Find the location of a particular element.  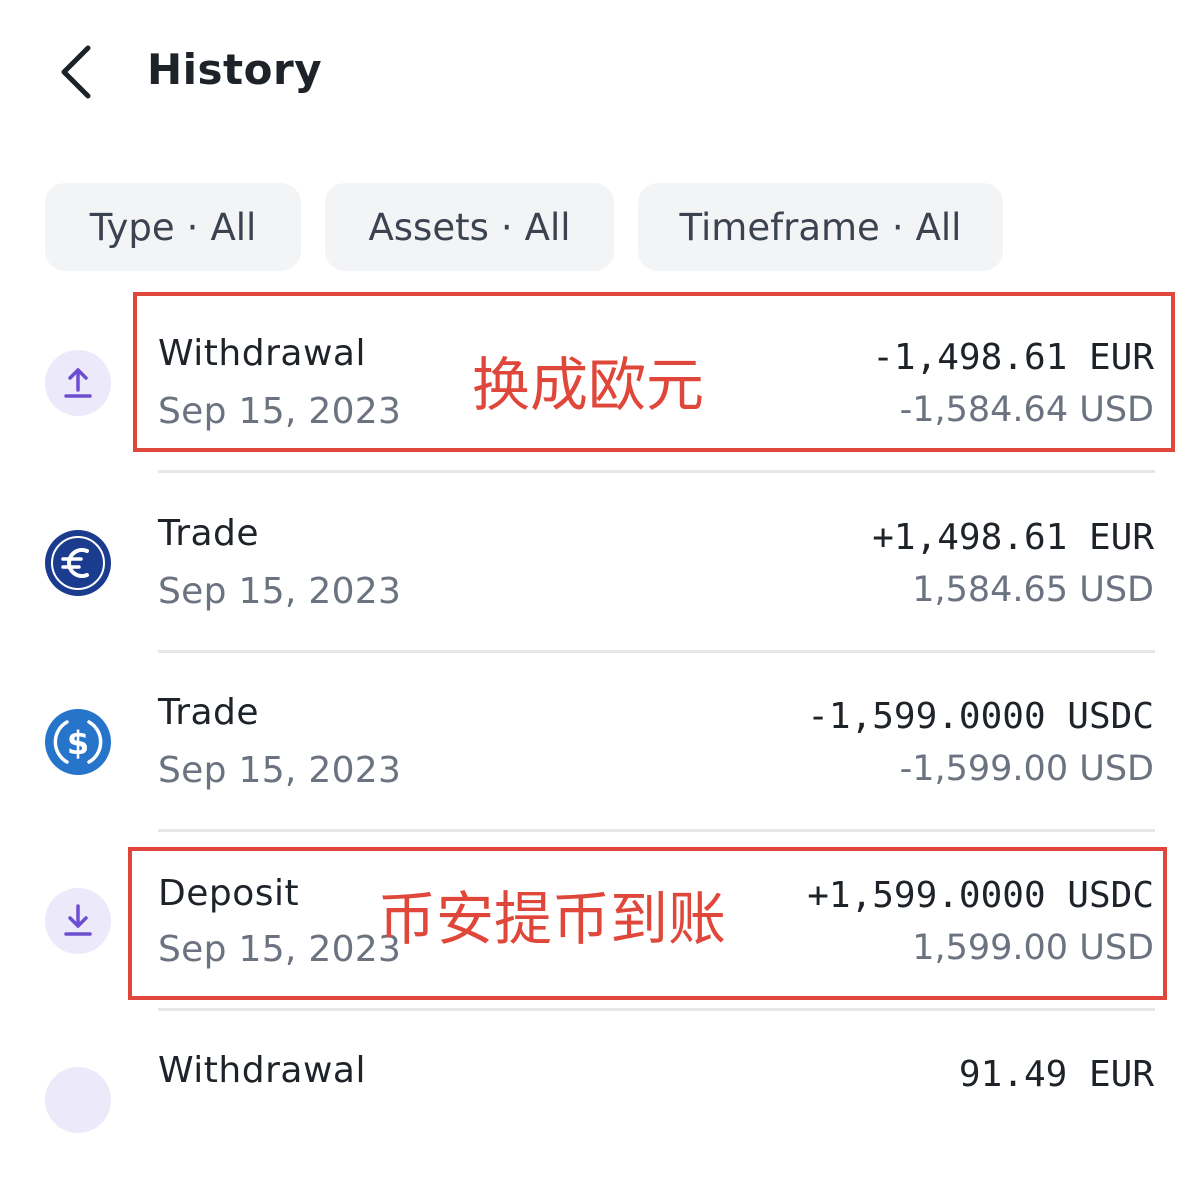

download-arrow-icon is located at coordinates (78, 921).